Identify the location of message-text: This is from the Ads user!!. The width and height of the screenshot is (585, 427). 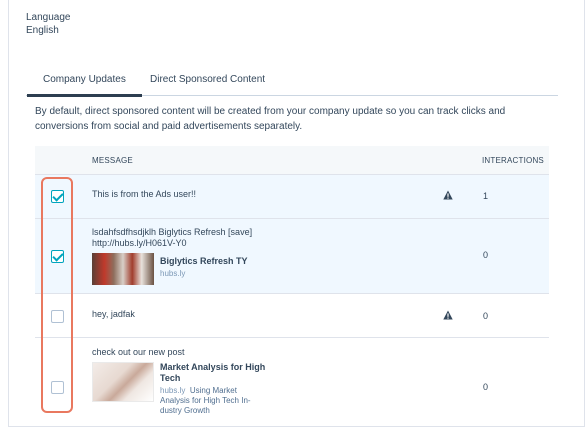
(144, 194).